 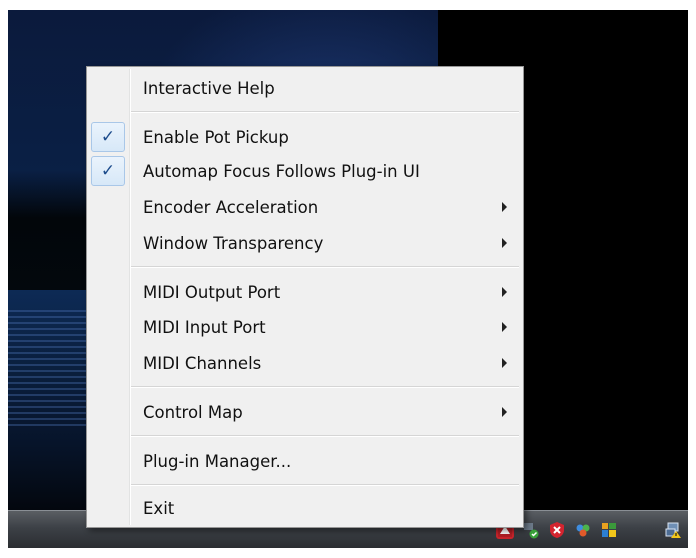 I want to click on menu-item-label: Interactive Help, so click(x=209, y=88).